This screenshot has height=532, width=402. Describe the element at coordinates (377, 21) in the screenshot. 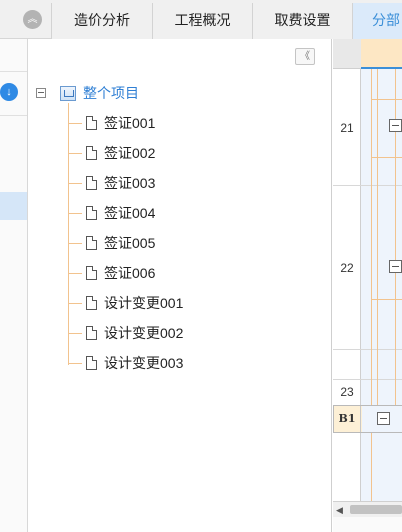

I see `tab-division: 分部` at that location.